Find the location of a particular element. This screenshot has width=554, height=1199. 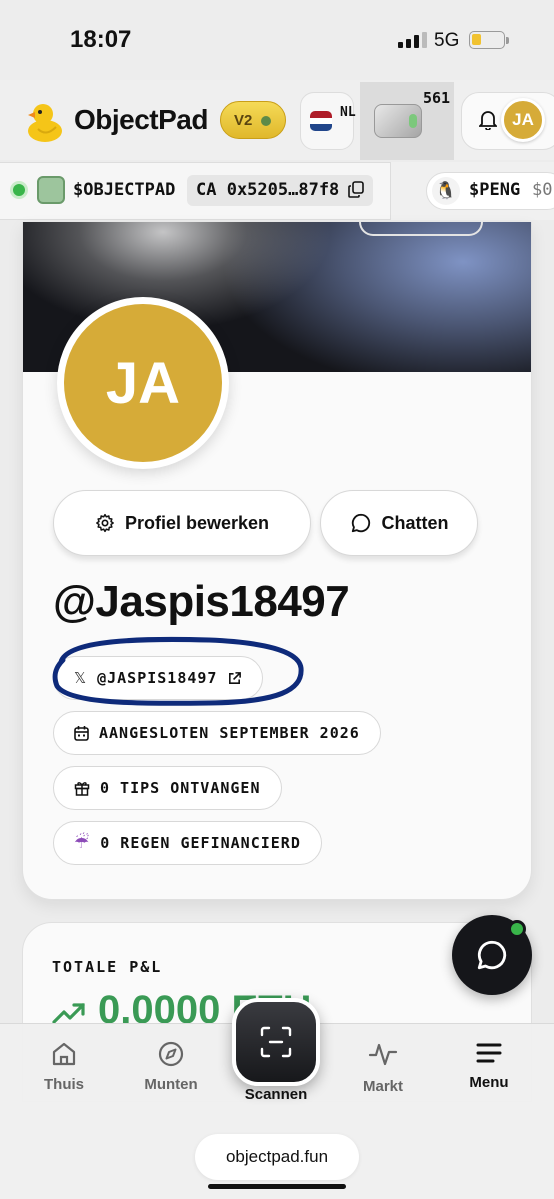

user-avatar: JA is located at coordinates (523, 120).